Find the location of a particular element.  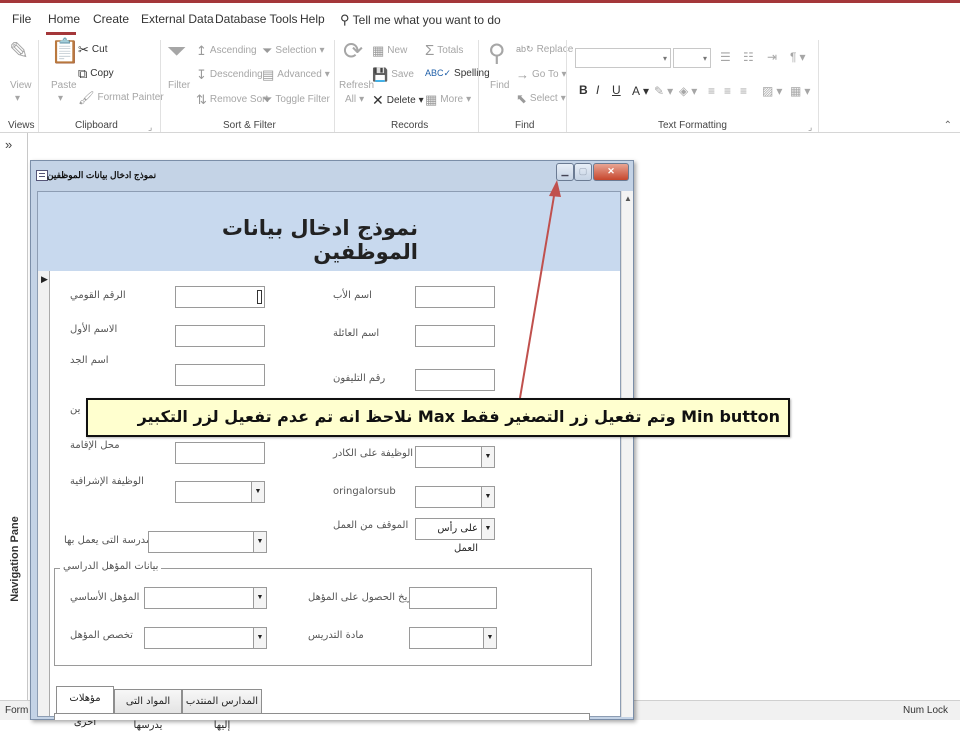

school-combo: ▼ is located at coordinates (207, 542).